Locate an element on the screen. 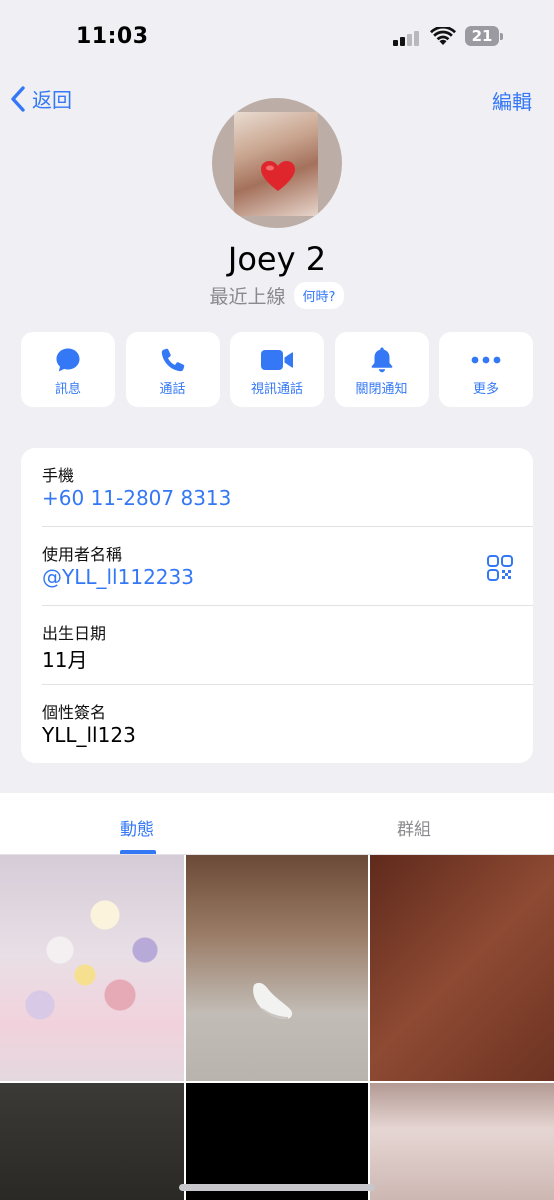 This screenshot has height=1200, width=554. edit-button: 編輯 is located at coordinates (512, 100).